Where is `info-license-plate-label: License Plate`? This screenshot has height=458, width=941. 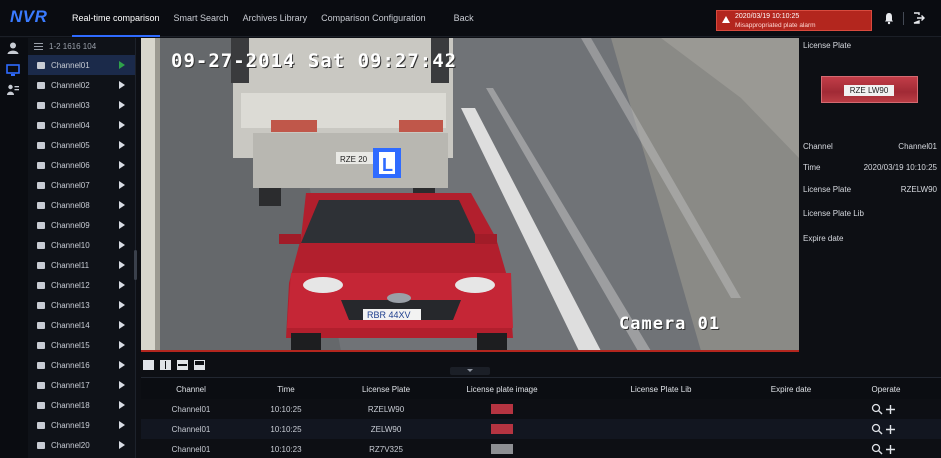
info-license-plate-label: License Plate is located at coordinates (827, 189).